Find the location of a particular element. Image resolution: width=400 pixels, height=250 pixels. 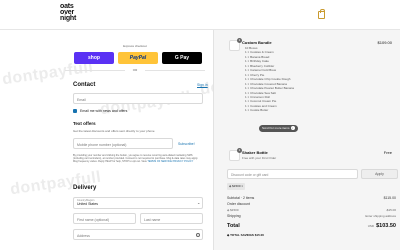

apply-button: Apply is located at coordinates (379, 174).